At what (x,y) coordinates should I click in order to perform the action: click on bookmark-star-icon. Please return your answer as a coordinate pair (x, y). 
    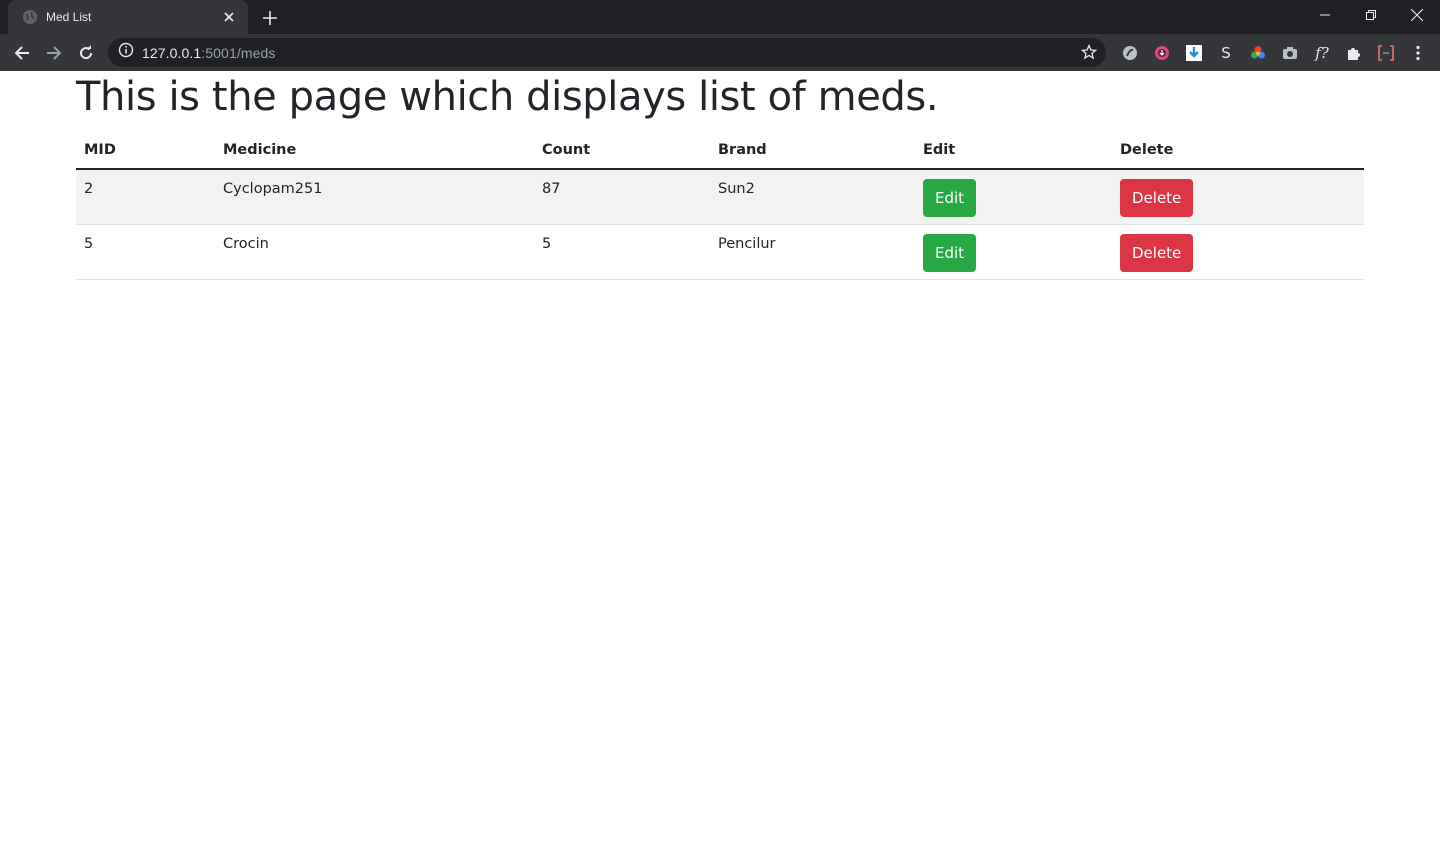
    Looking at the image, I should click on (1089, 52).